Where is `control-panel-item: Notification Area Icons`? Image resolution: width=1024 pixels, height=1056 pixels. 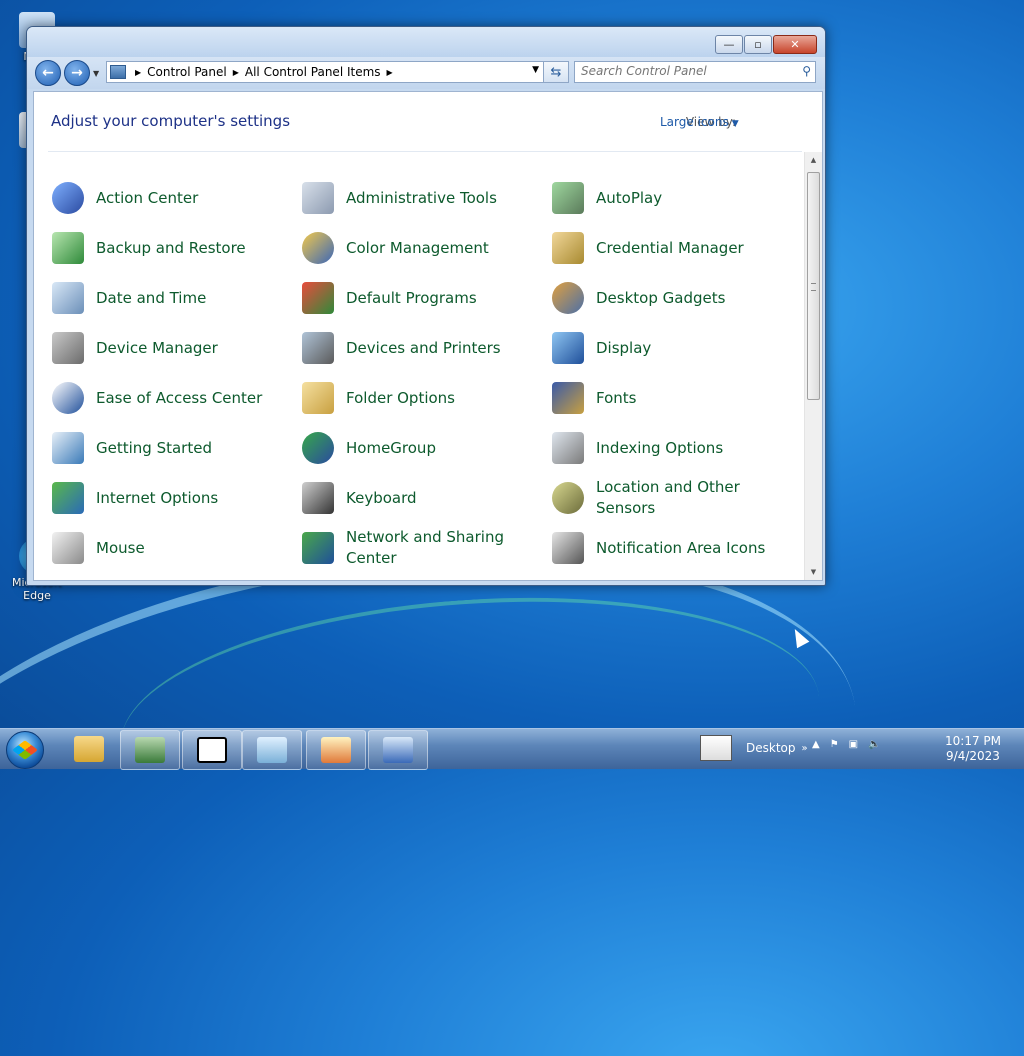
control-panel-item: Notification Area Icons is located at coordinates (672, 548).